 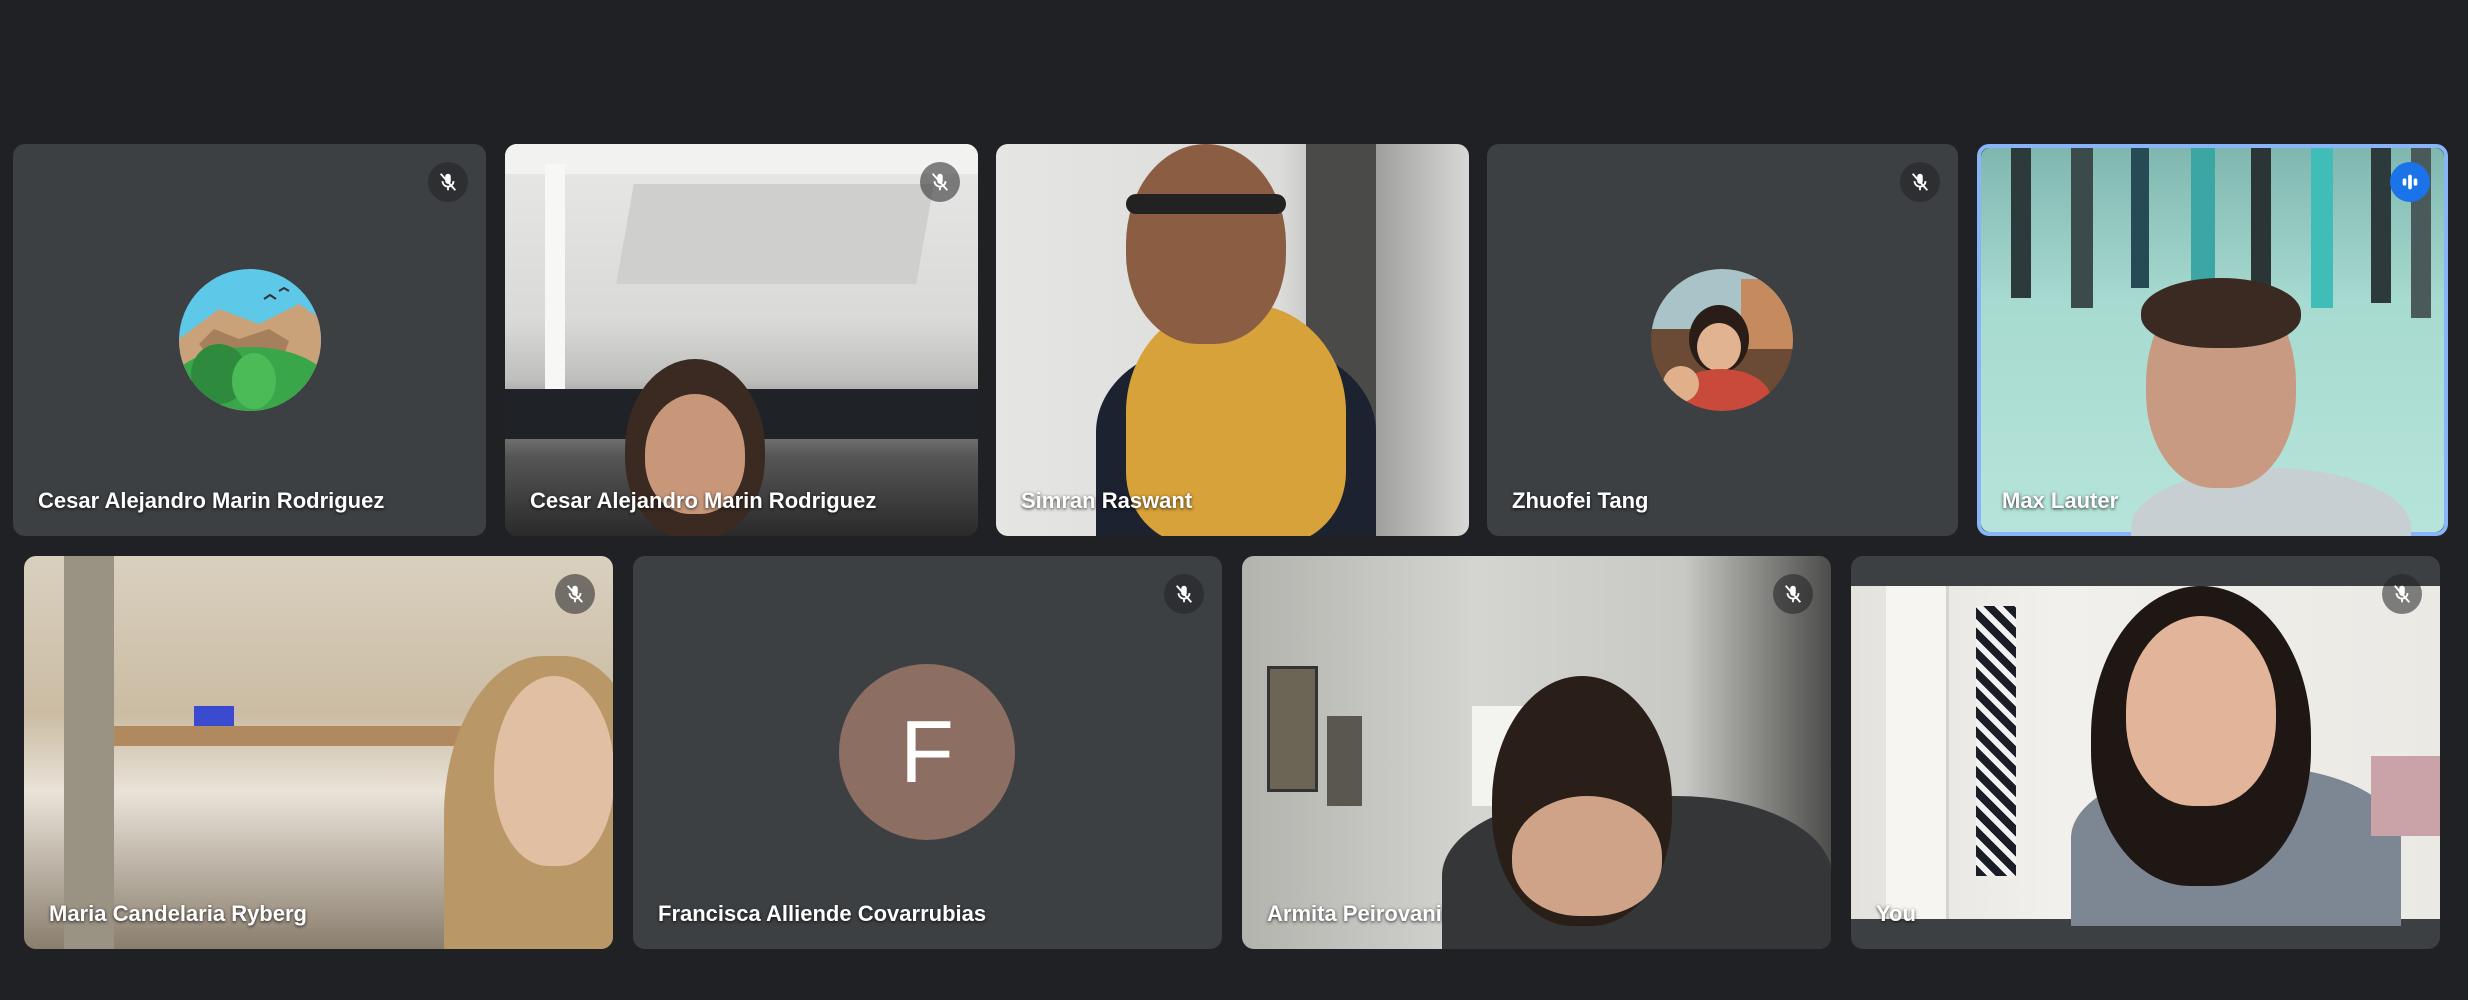 I want to click on participant-name: Zhuofei Tang, so click(x=1580, y=500).